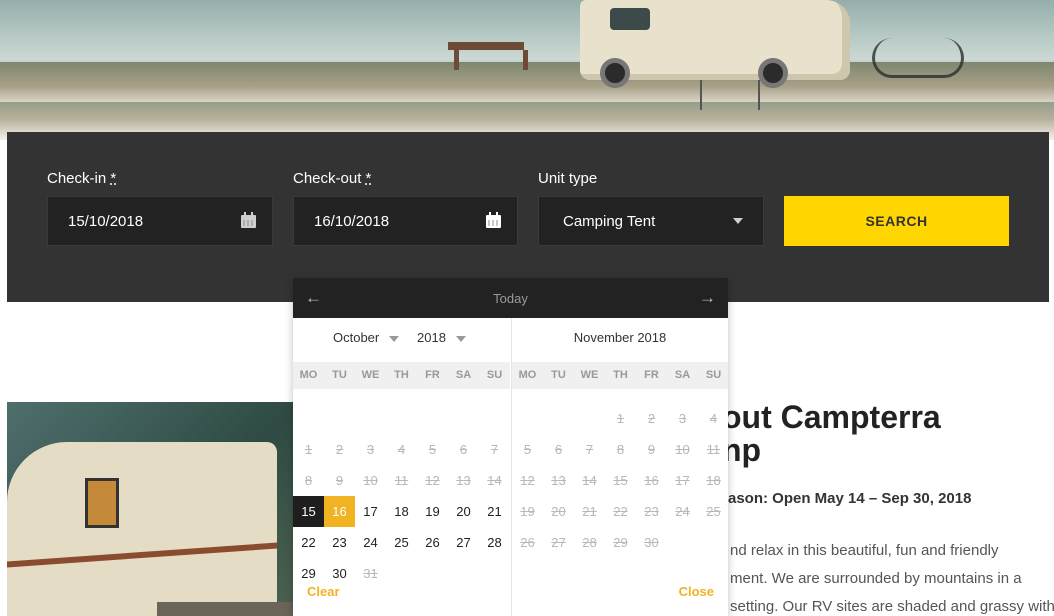  I want to click on calendar-day: 13, so click(463, 480).